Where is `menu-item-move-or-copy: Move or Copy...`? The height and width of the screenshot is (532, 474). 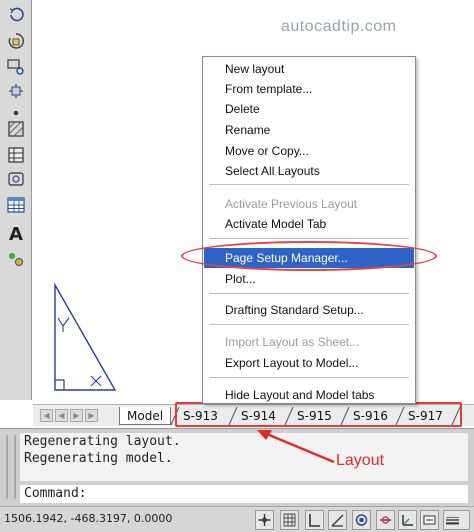 menu-item-move-or-copy: Move or Copy... is located at coordinates (309, 151).